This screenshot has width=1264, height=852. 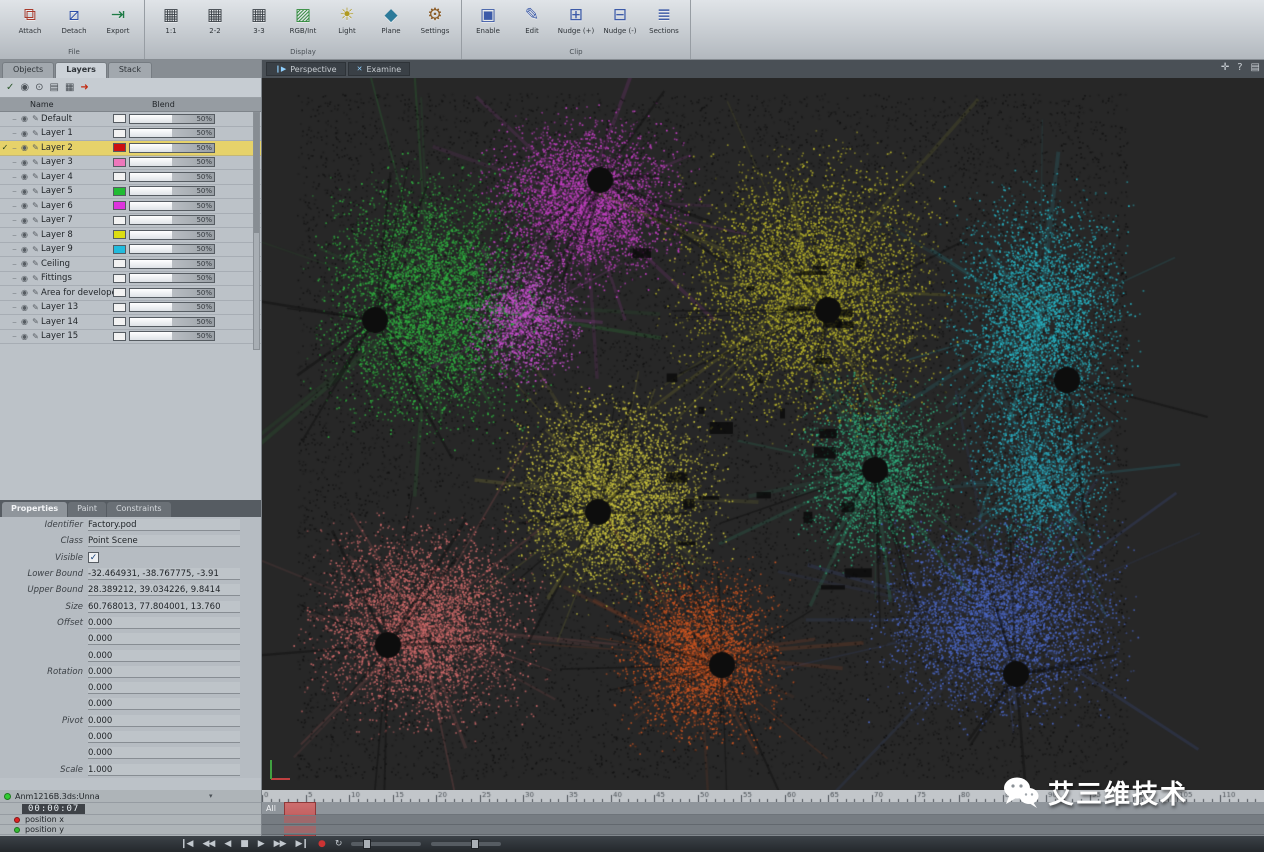 I want to click on layer-row: ‒ ◉ ✎ Layer 14 50%, so click(x=130, y=322).